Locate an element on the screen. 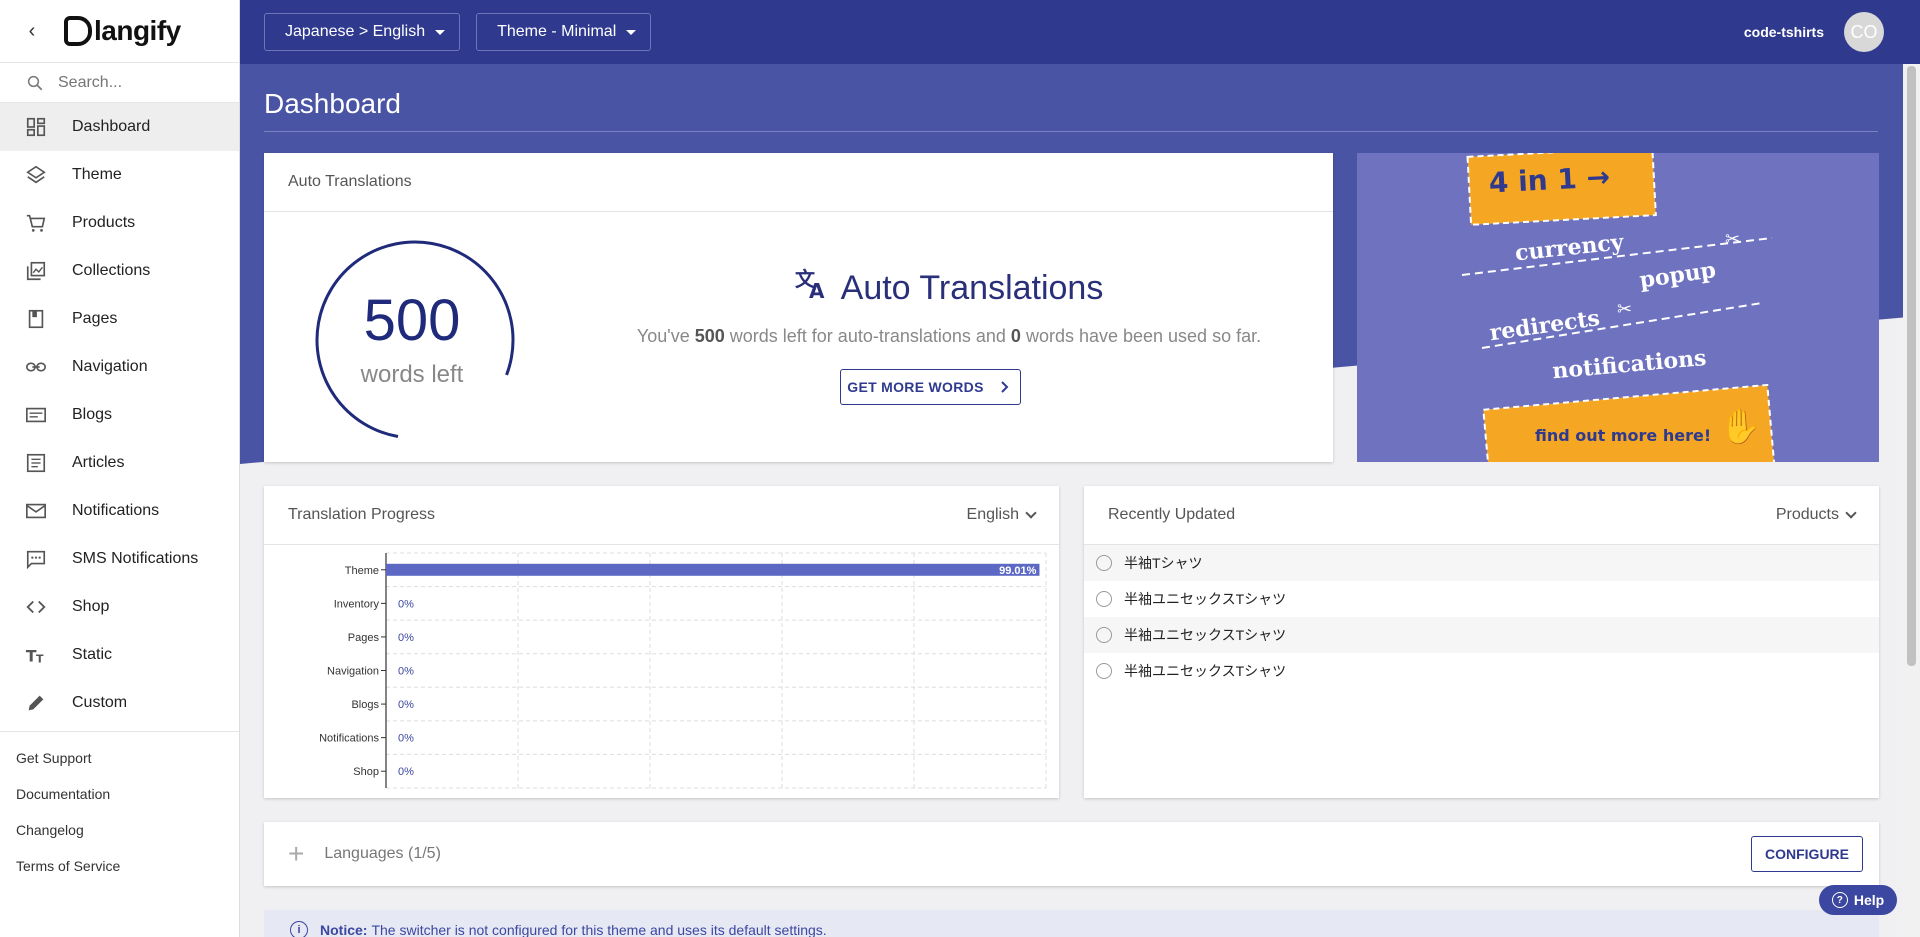 The width and height of the screenshot is (1920, 937). value-label-shop: 0% is located at coordinates (406, 772).